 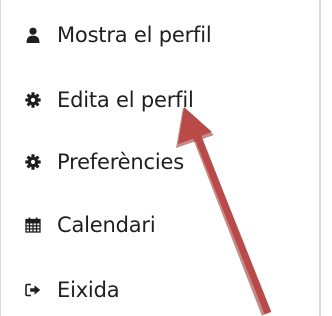 What do you see at coordinates (106, 225) in the screenshot?
I see `menu-item-label: Calendari` at bounding box center [106, 225].